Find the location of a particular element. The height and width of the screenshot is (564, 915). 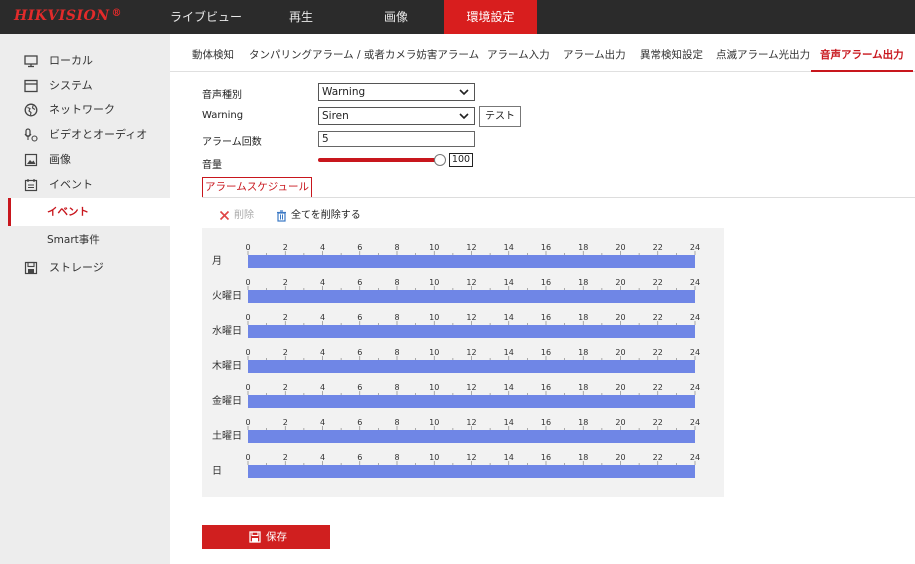

day-label: 木曜日 is located at coordinates (227, 366).